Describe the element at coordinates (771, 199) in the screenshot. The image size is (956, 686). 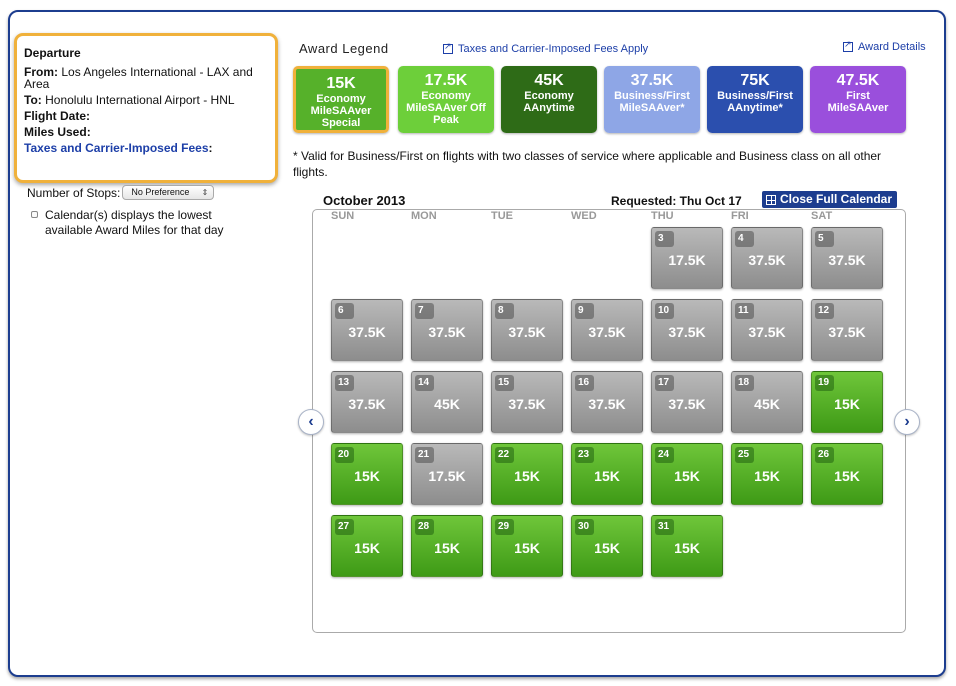
I see `calendar-icon` at that location.